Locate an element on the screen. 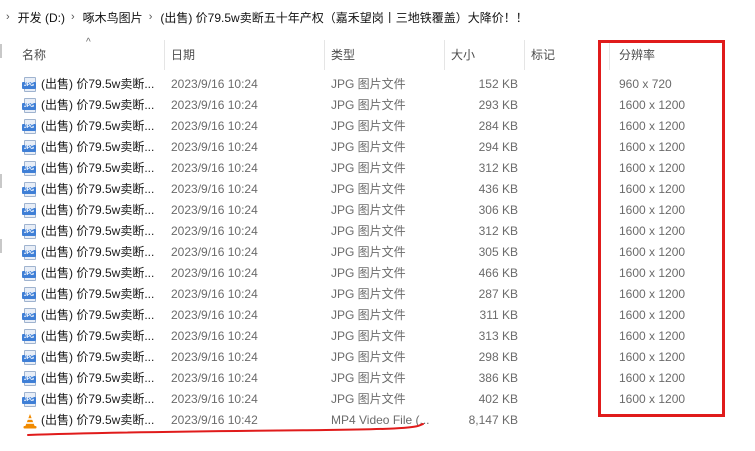 This screenshot has height=451, width=755. file-size: 402 KB is located at coordinates (498, 399).